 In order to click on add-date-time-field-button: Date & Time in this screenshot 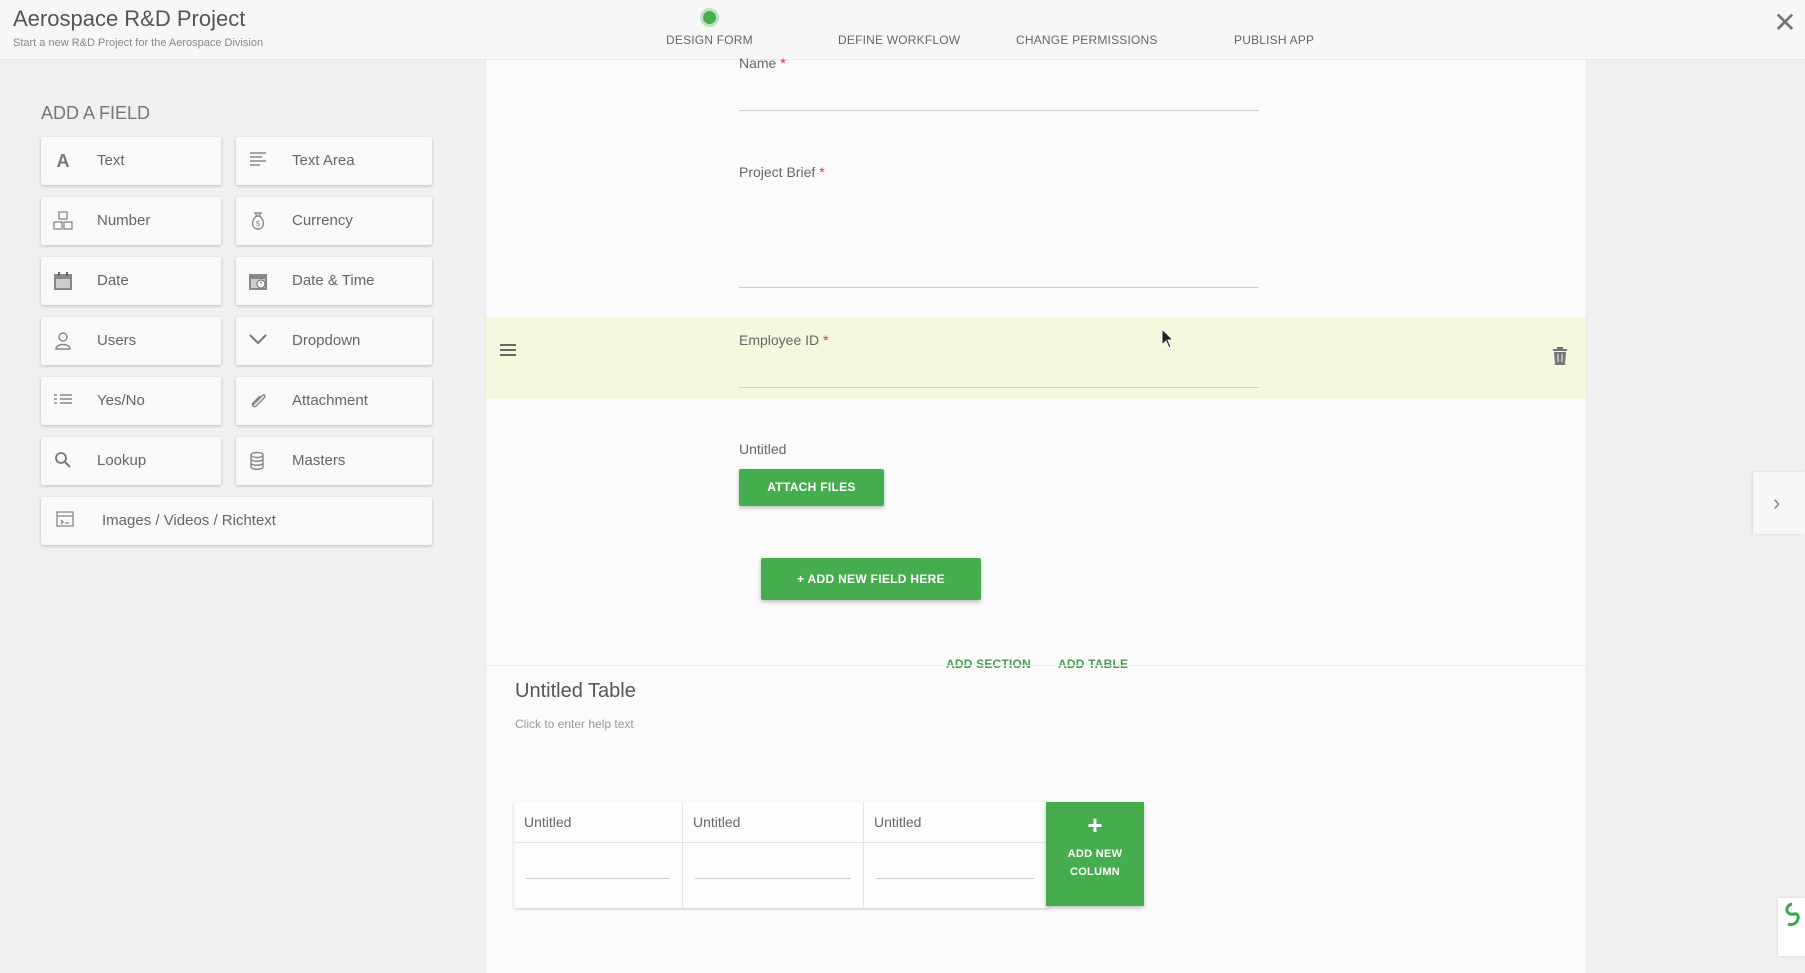, I will do `click(334, 281)`.